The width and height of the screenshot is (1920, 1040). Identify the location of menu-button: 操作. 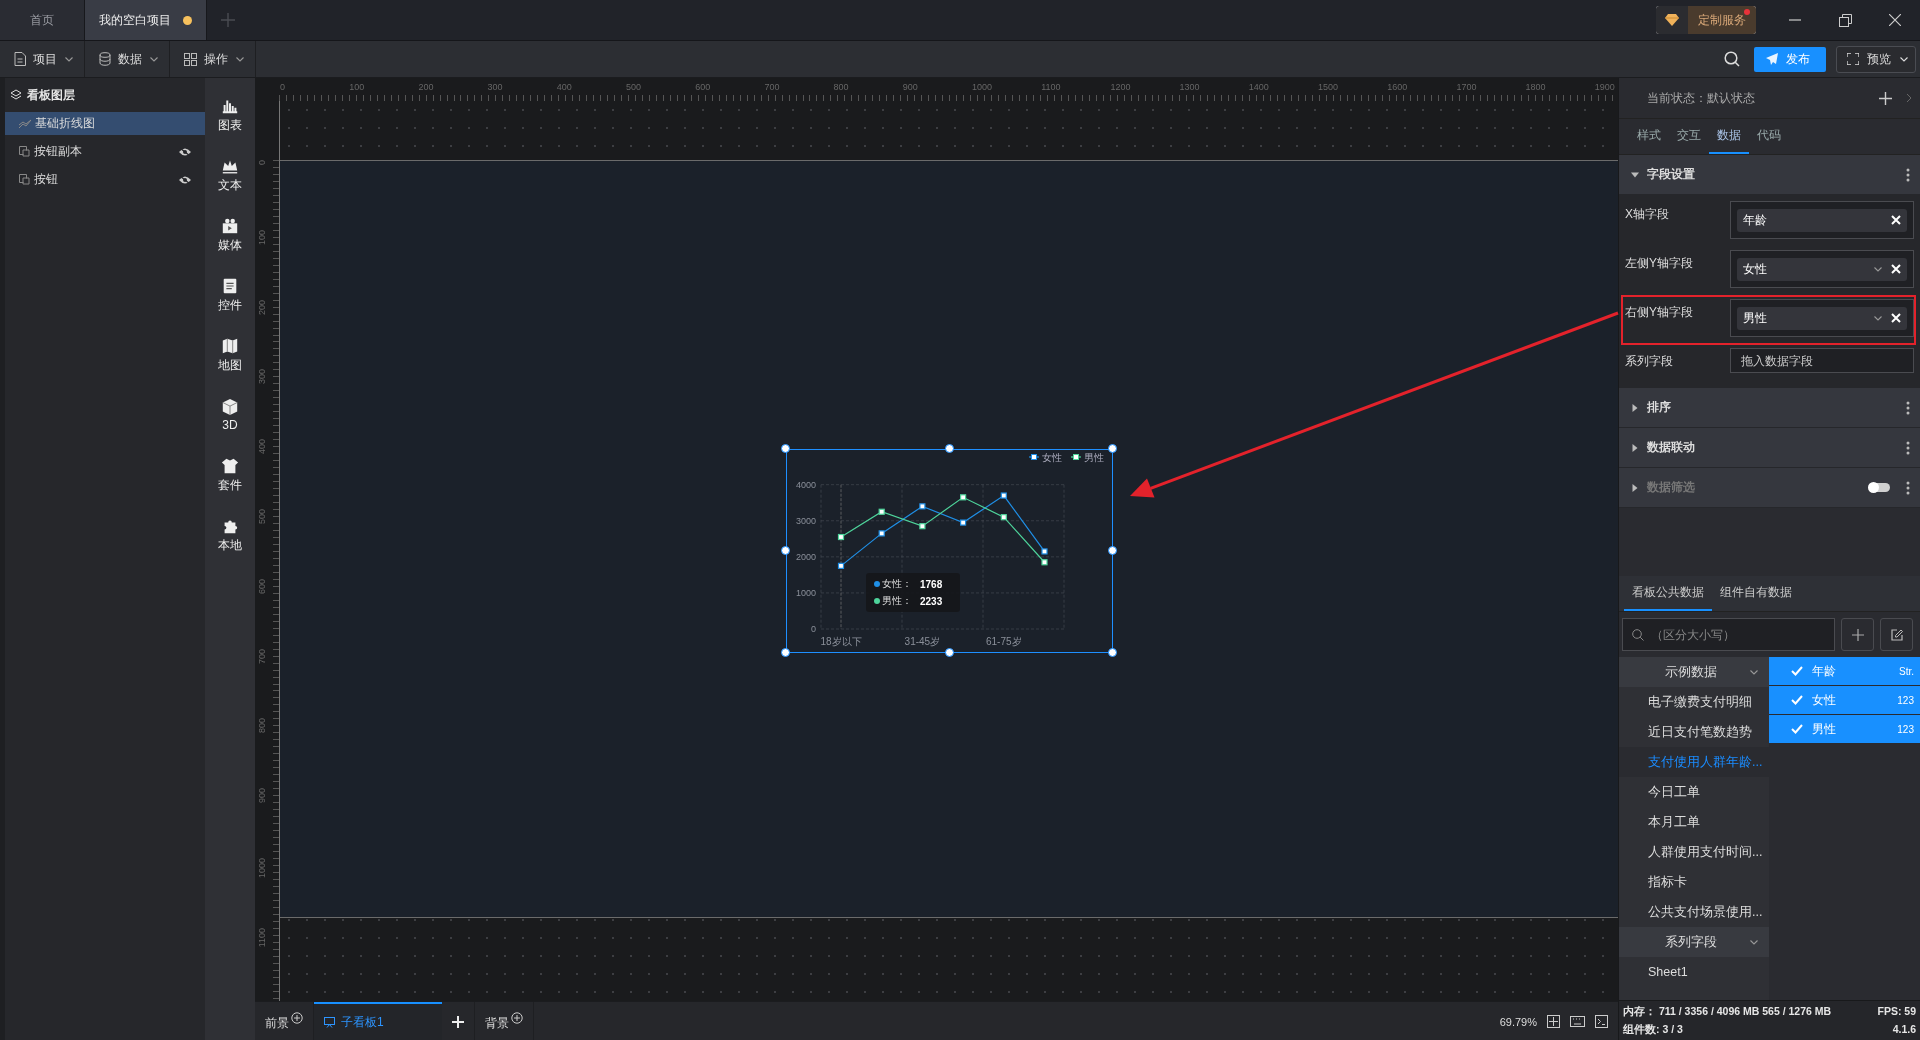
(213, 59).